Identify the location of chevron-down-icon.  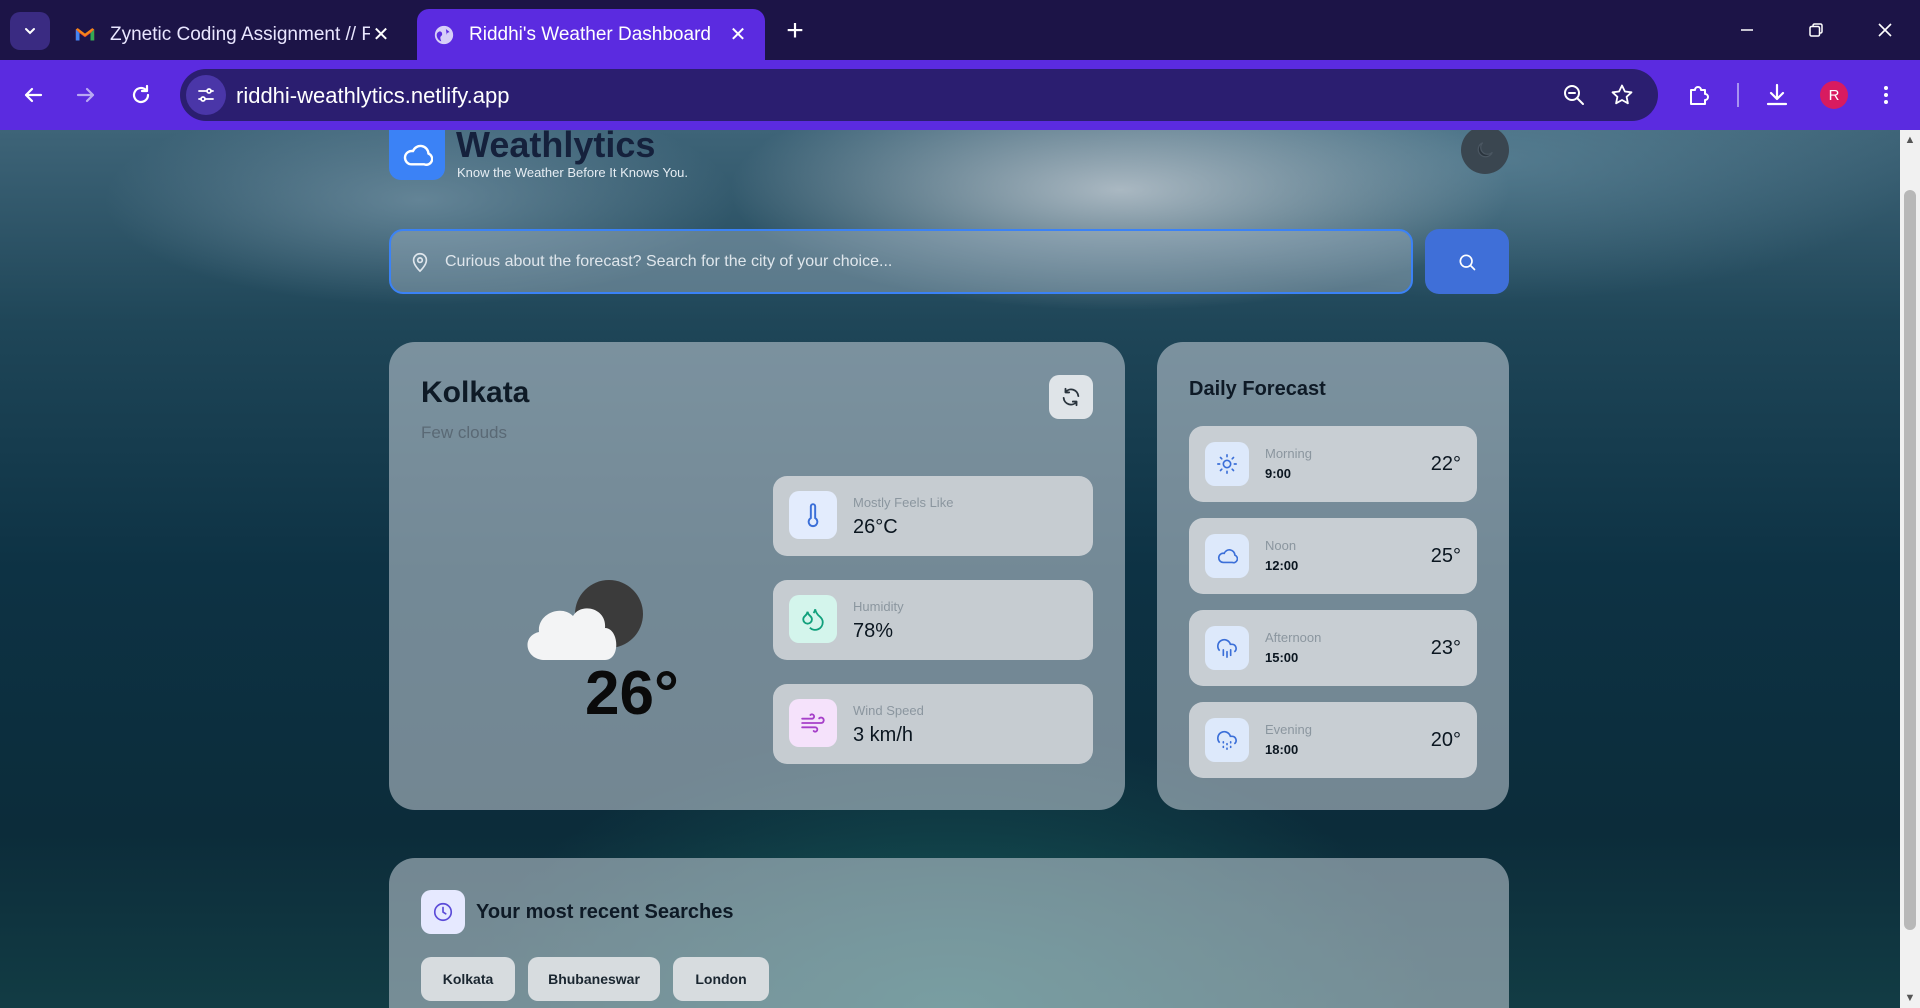
(30, 31).